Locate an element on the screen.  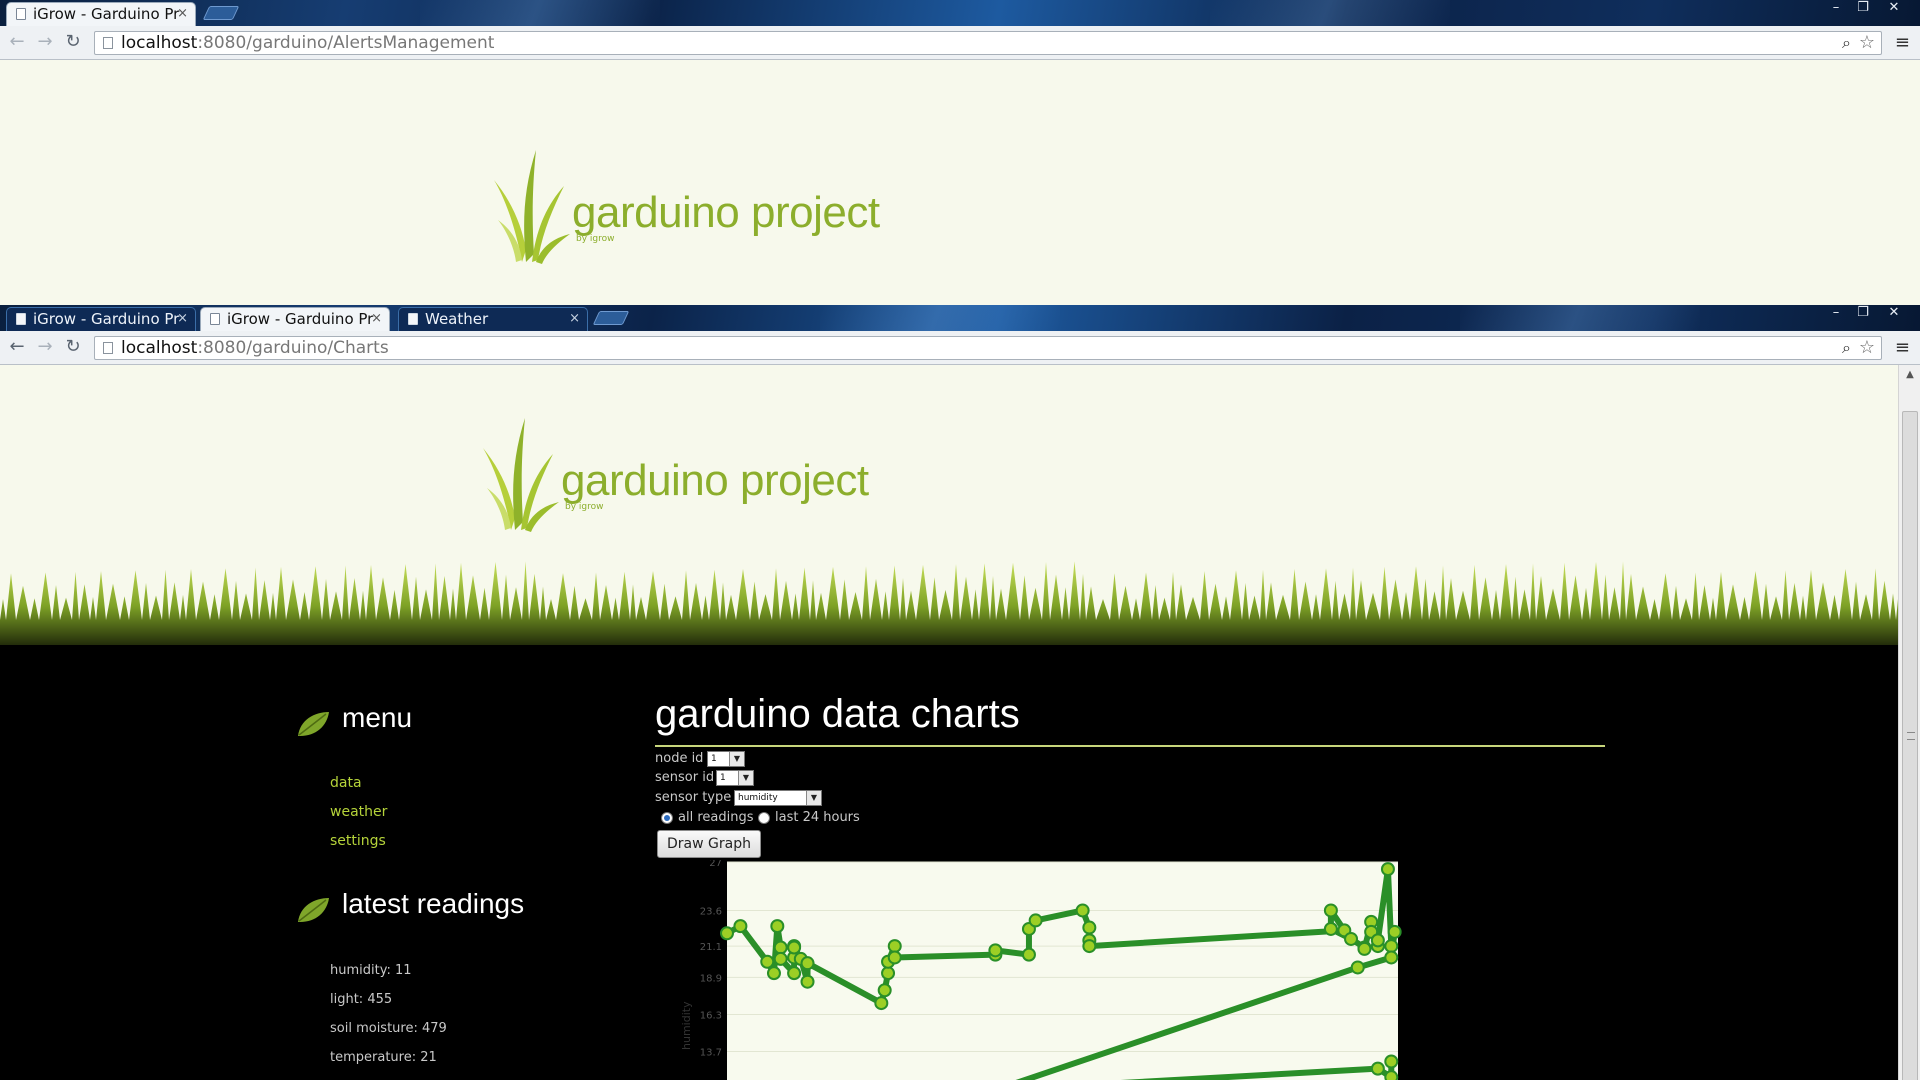
chart-y-tick-label: 18.9 is located at coordinates (711, 978).